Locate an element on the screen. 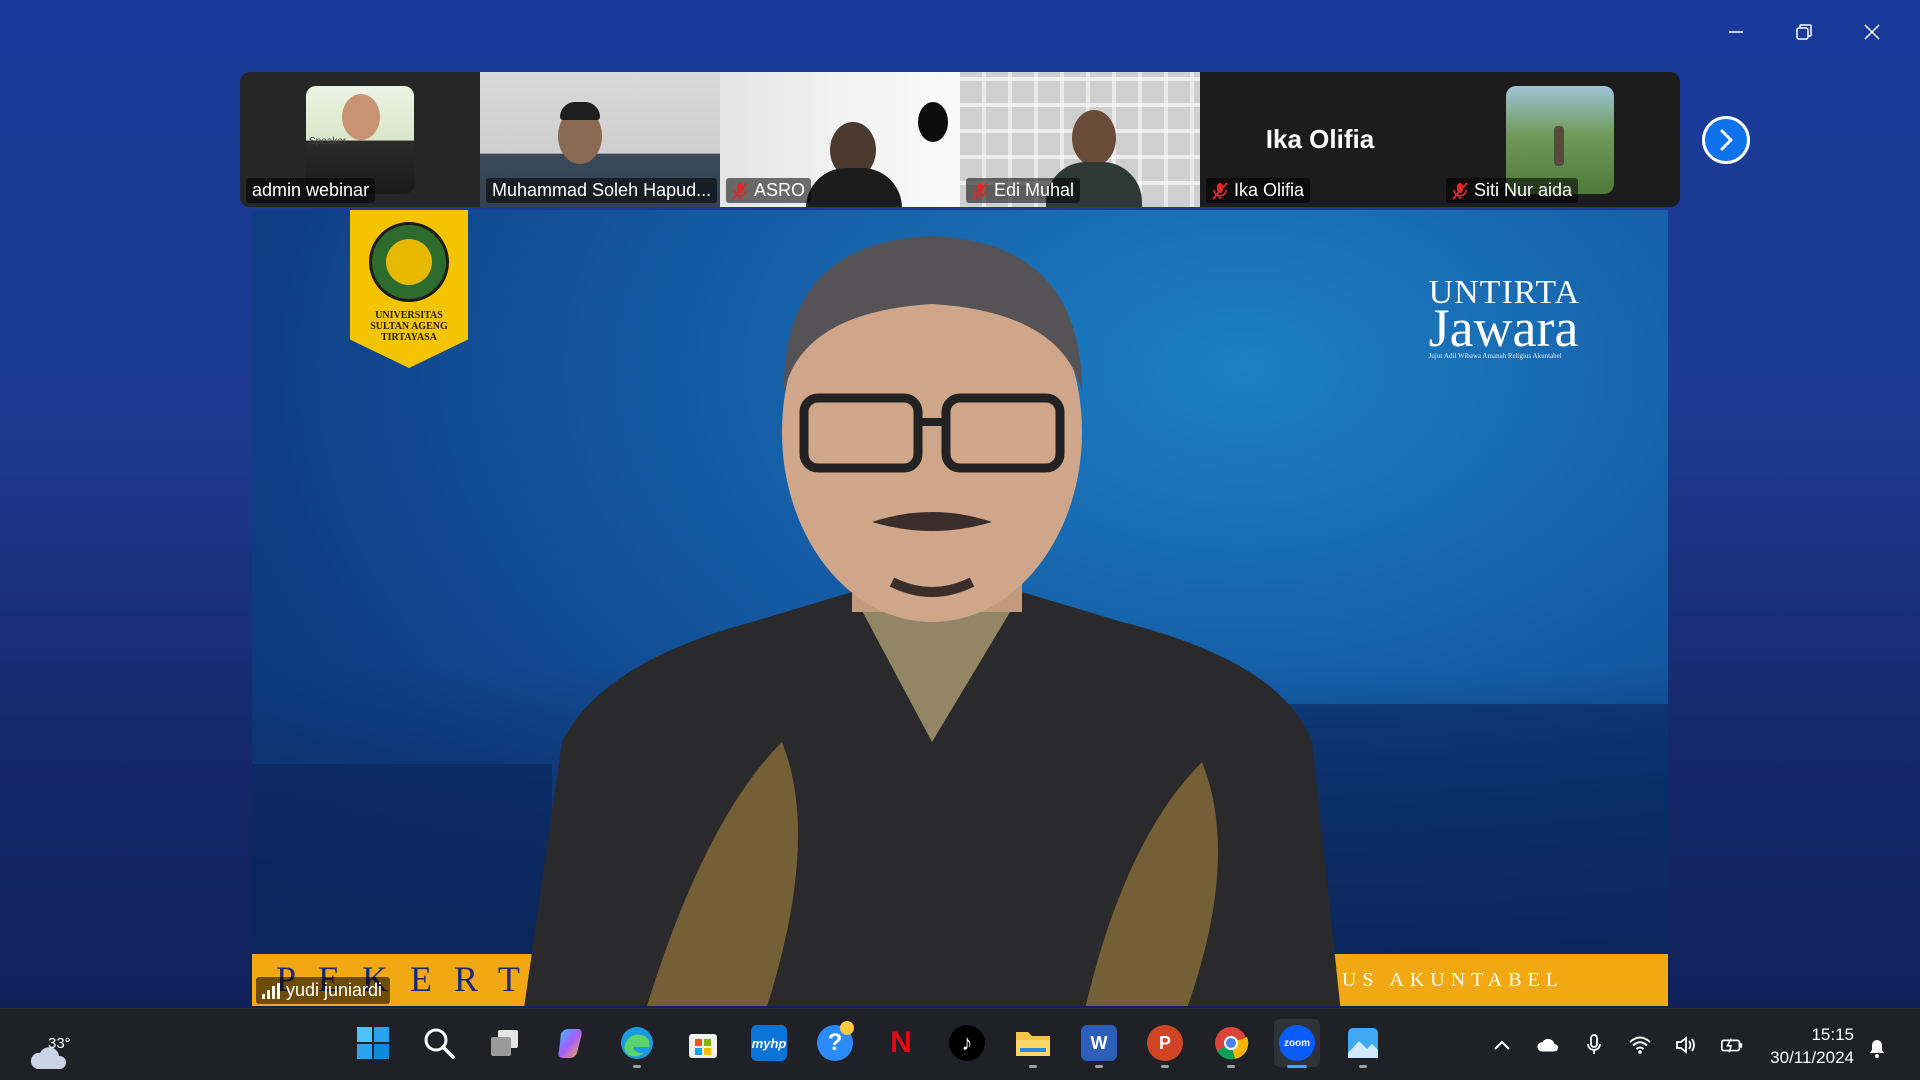 The image size is (1920, 1080). participant-name: Siti Nur aida is located at coordinates (1523, 190).